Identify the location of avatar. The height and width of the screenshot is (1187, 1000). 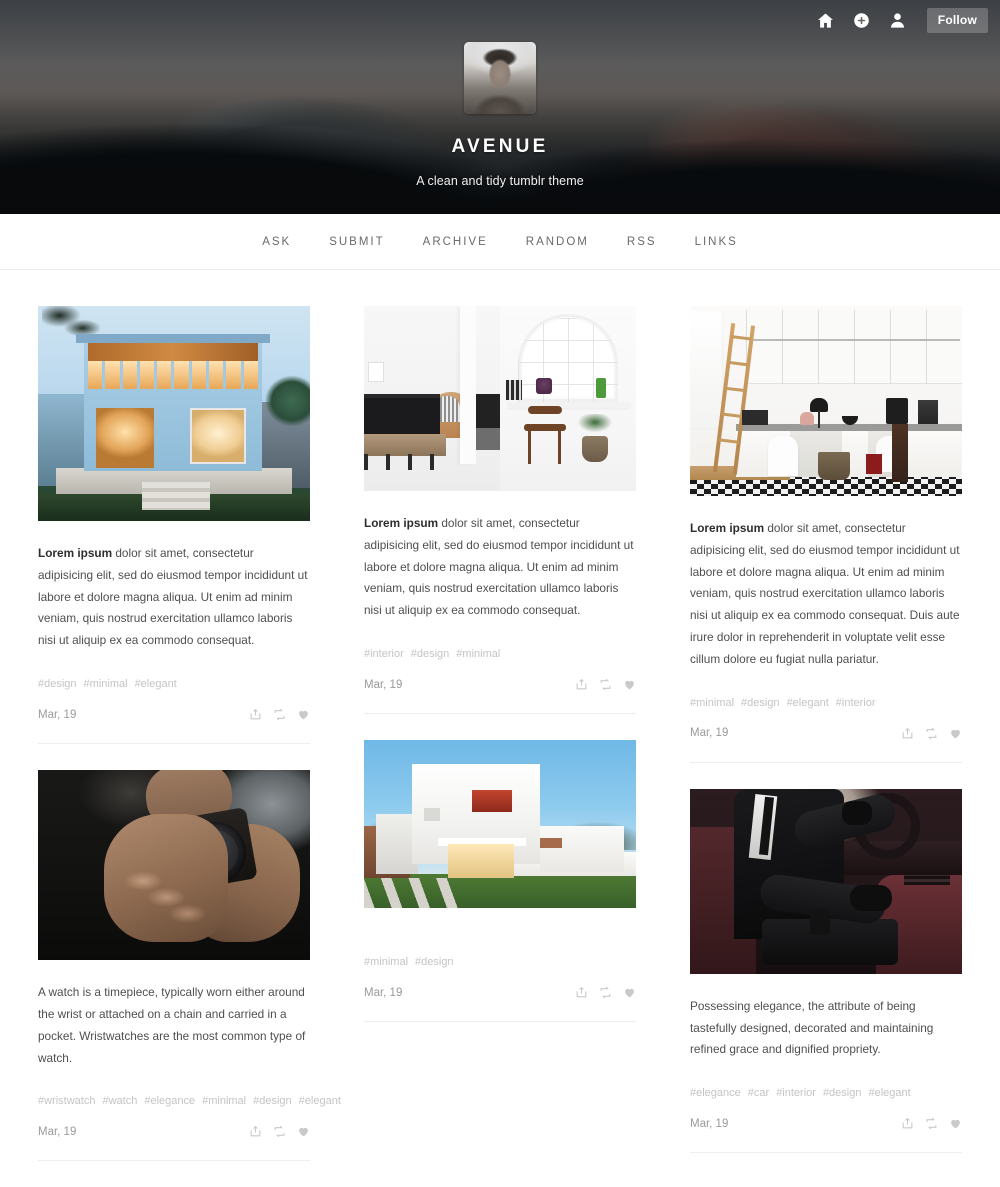
(500, 78).